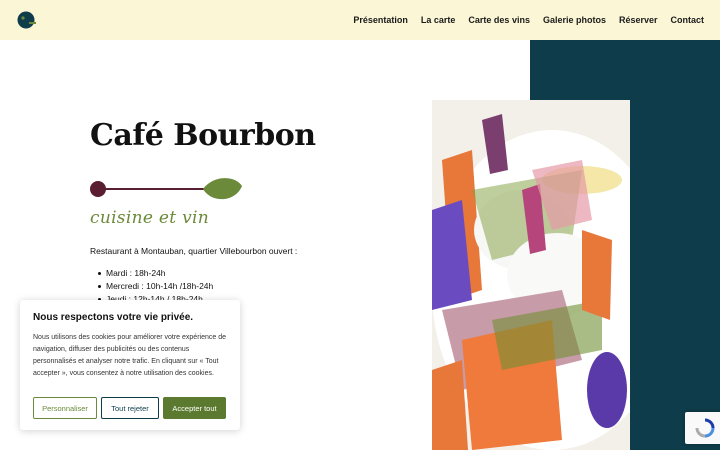 The width and height of the screenshot is (720, 450). What do you see at coordinates (705, 428) in the screenshot?
I see `recaptcha-icon` at bounding box center [705, 428].